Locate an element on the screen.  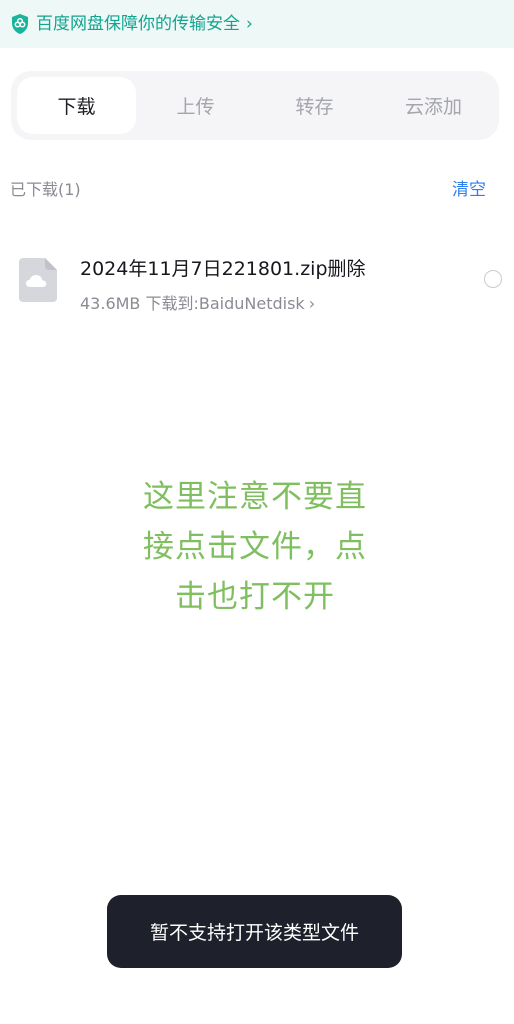
downloaded-count-label: 已下载(1) is located at coordinates (45, 189).